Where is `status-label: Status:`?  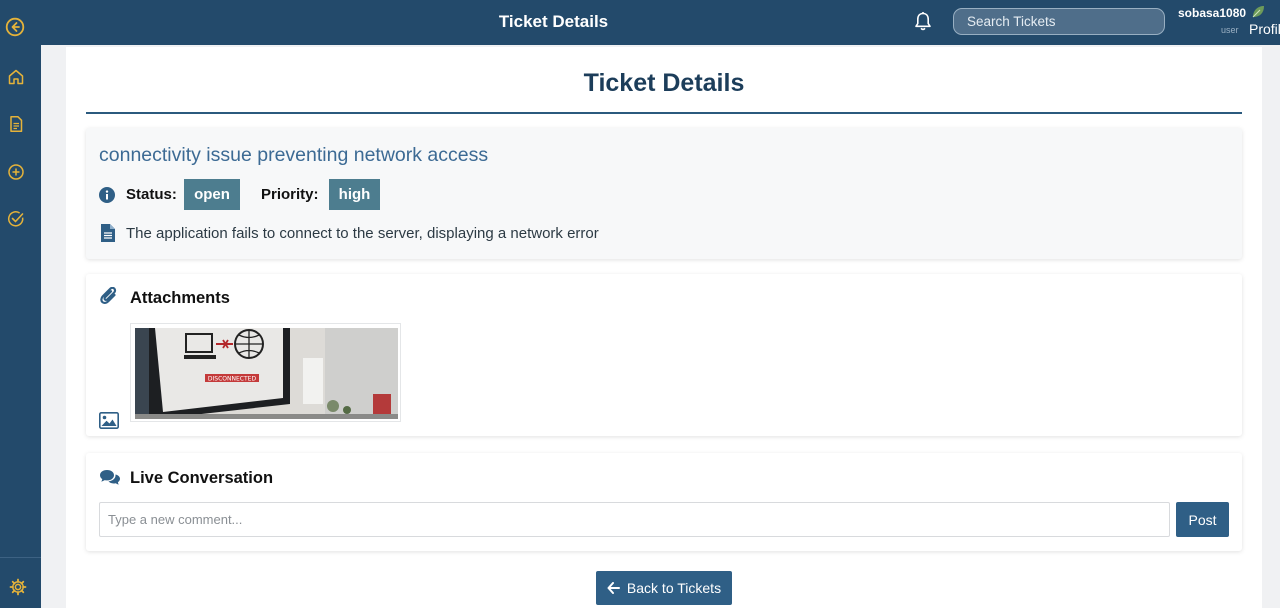
status-label: Status: is located at coordinates (151, 194).